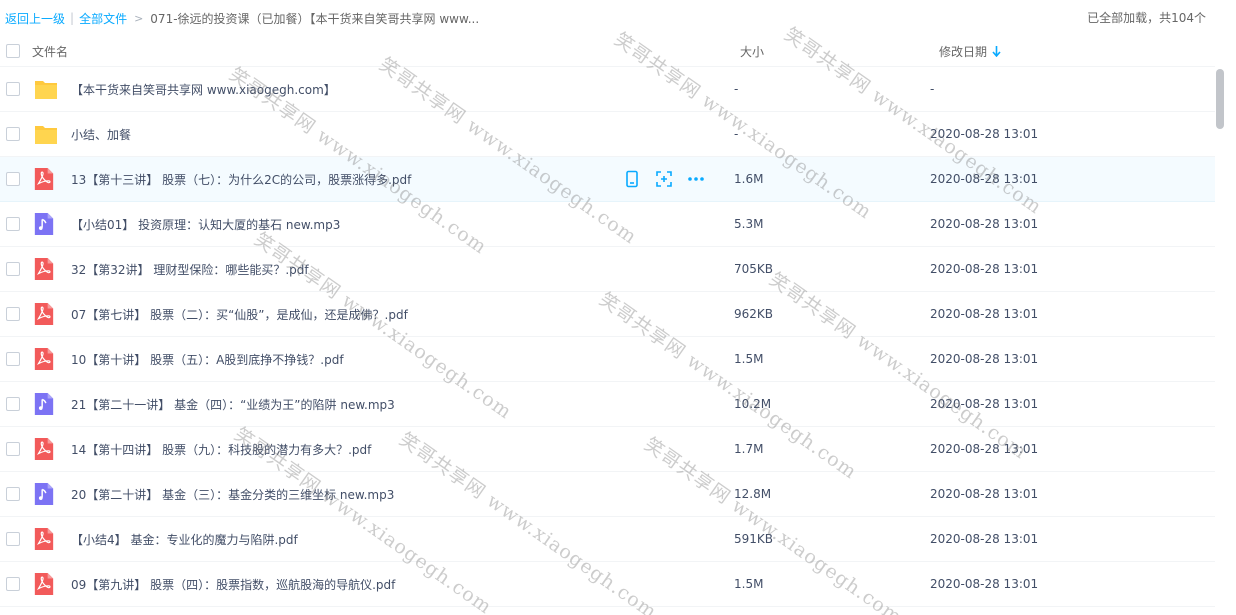 The width and height of the screenshot is (1236, 615). What do you see at coordinates (139, 18) in the screenshot?
I see `chevron-right-icon: >` at bounding box center [139, 18].